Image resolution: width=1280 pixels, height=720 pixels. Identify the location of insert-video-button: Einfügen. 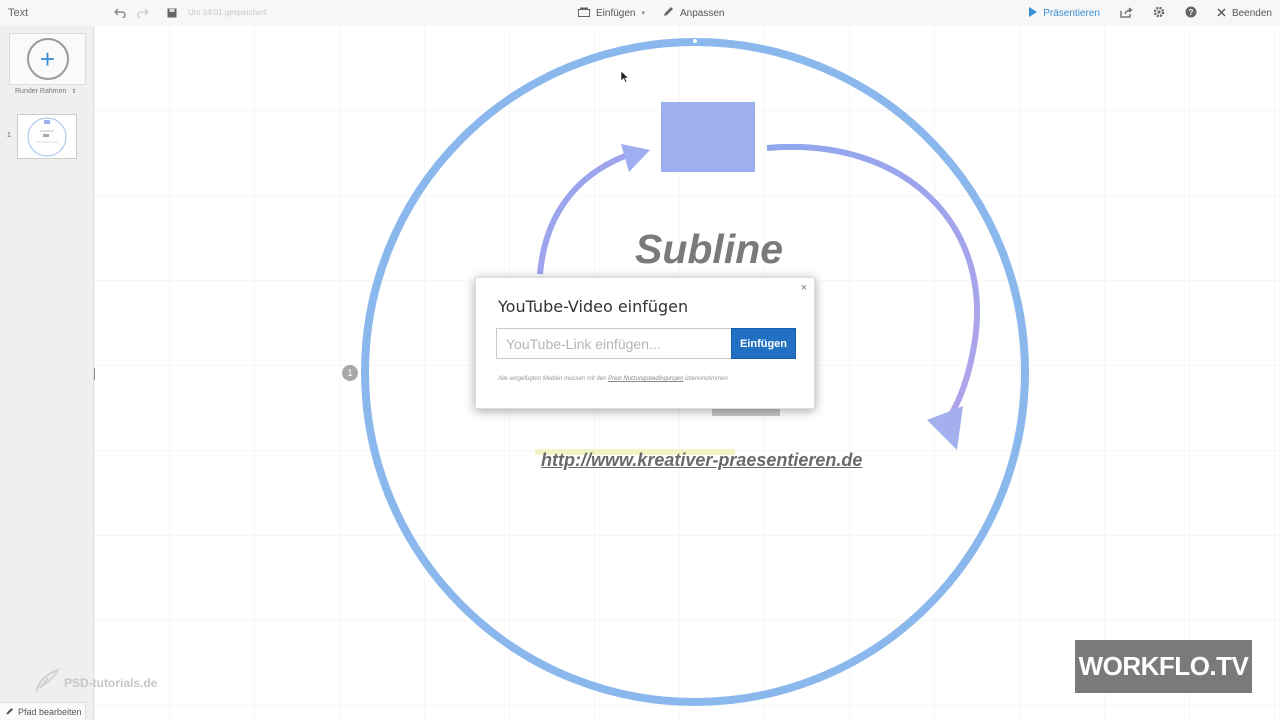
(763, 343).